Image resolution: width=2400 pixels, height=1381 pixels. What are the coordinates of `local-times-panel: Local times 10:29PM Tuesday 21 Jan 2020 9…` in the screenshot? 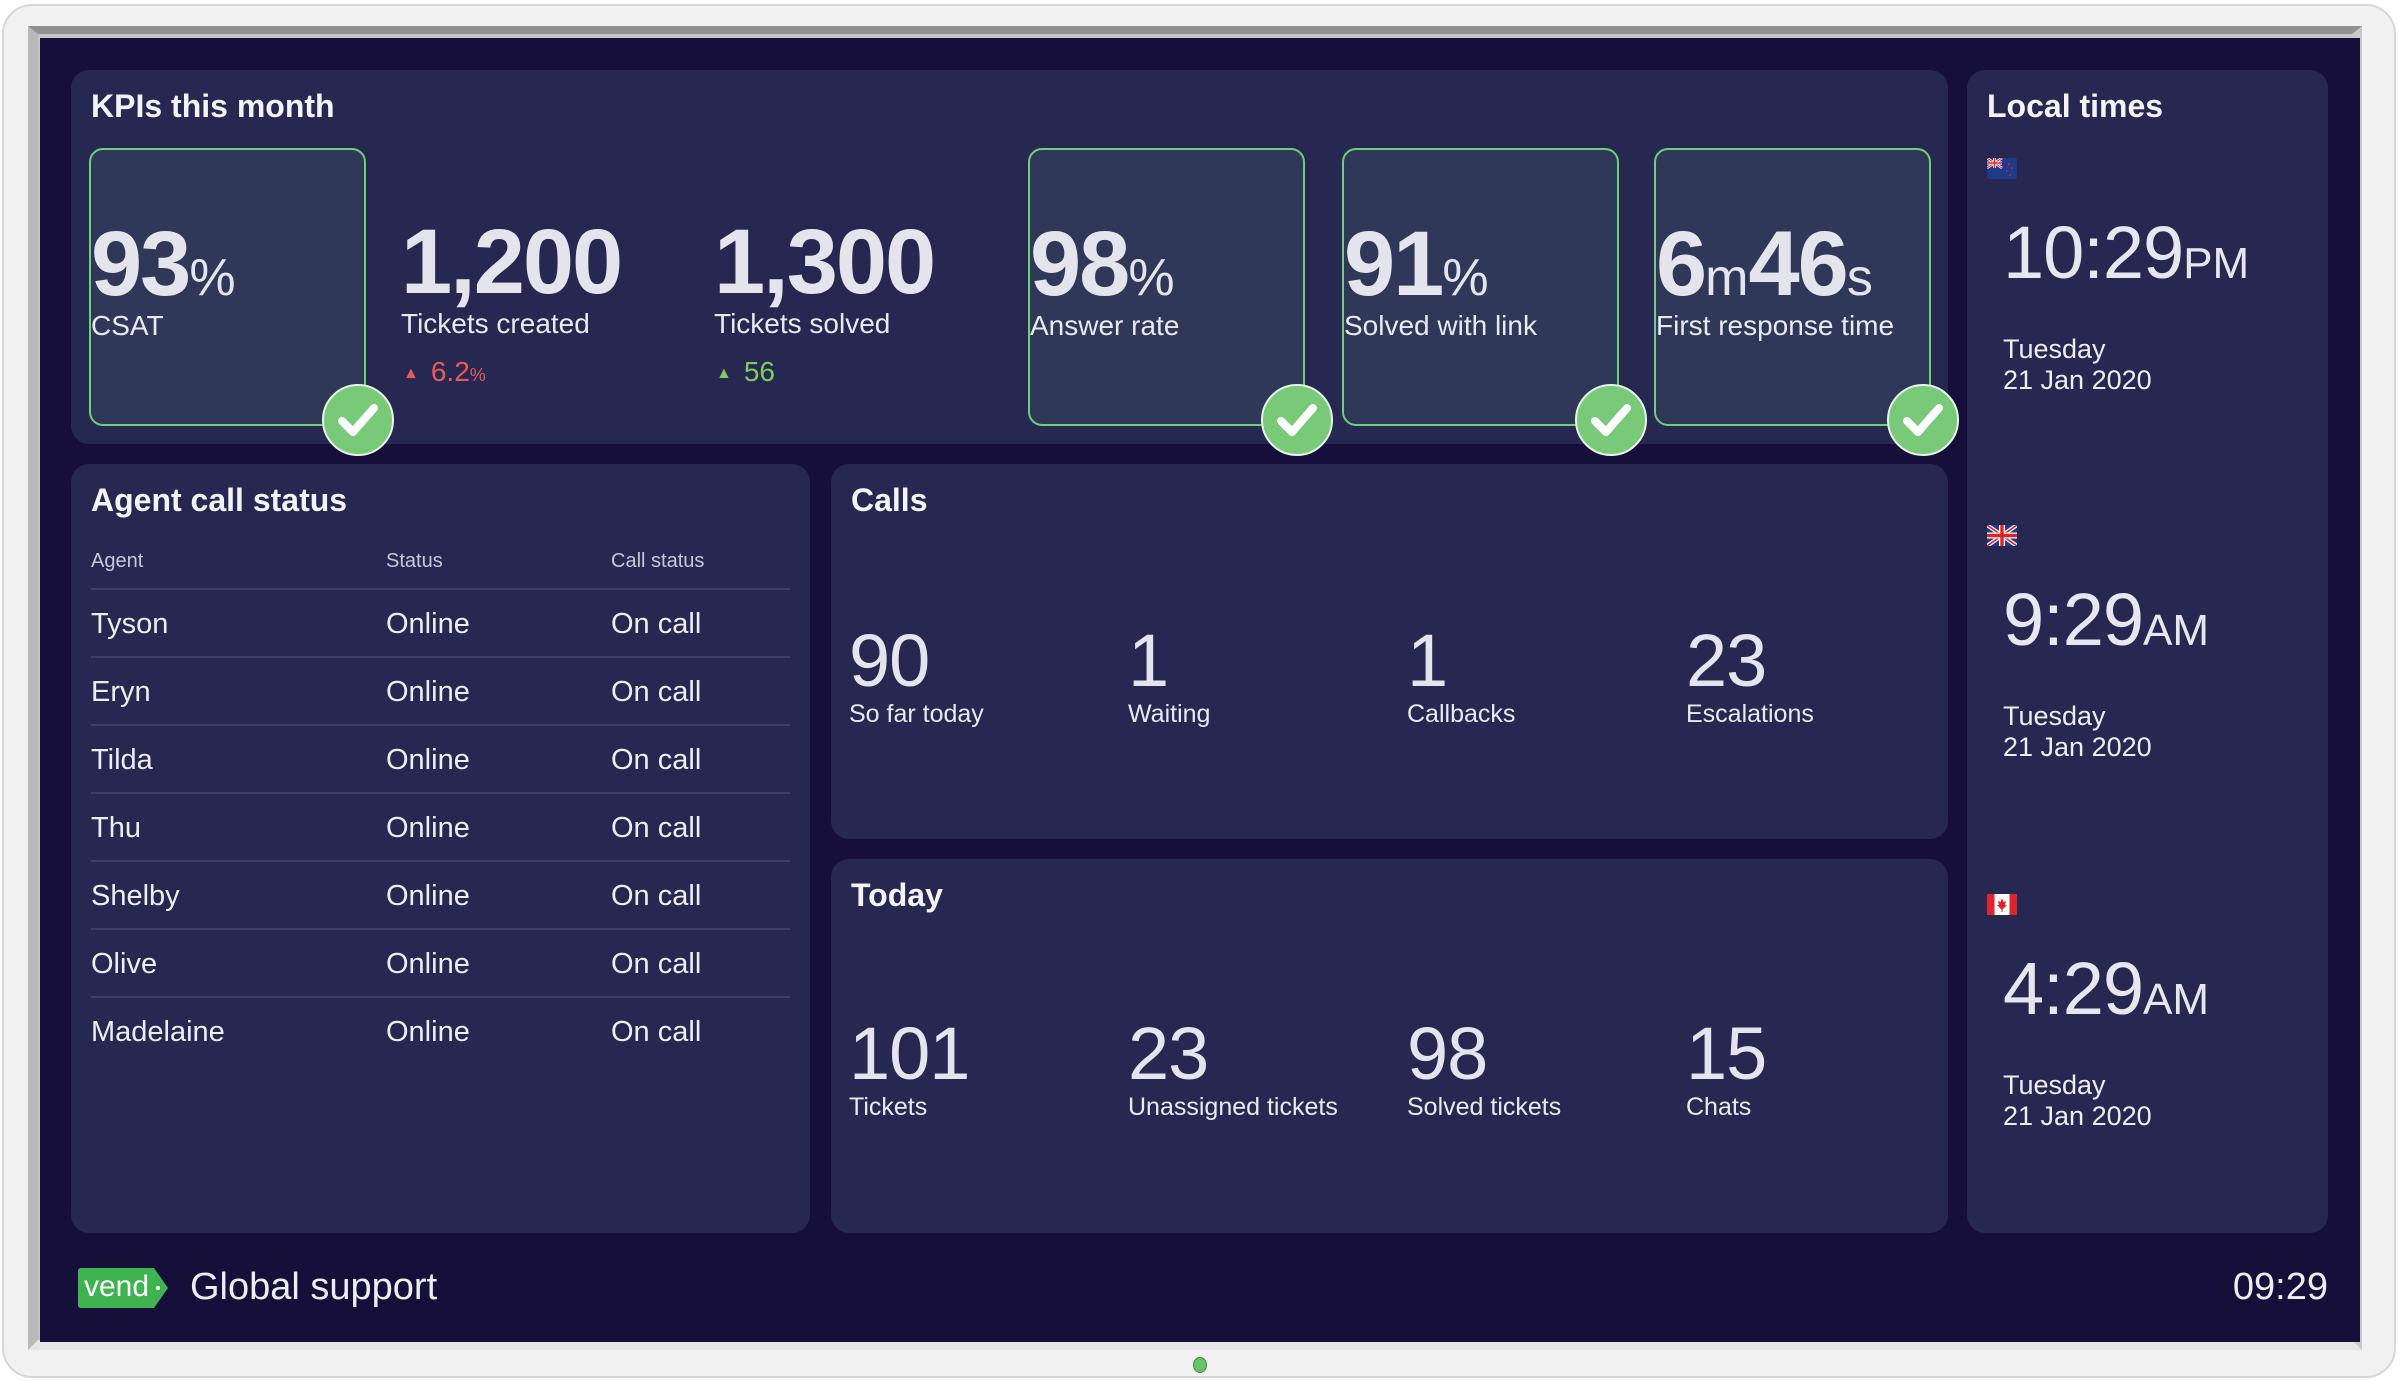 It's located at (2147, 651).